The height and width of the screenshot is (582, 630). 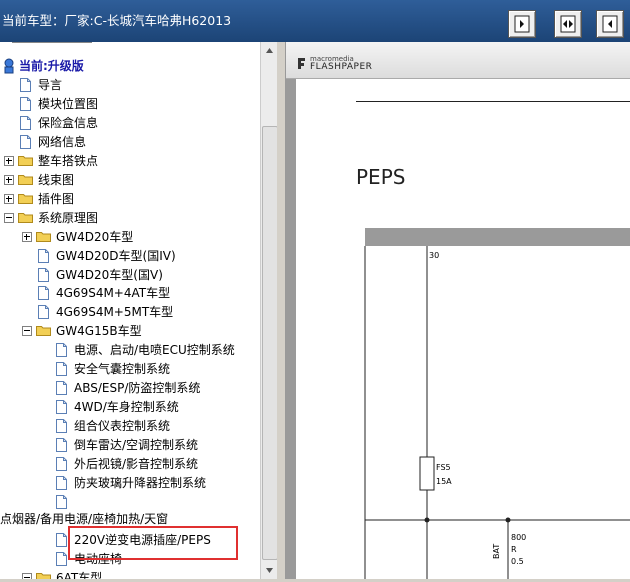 What do you see at coordinates (115, 312) in the screenshot?
I see `tree-item-label: 4G69S4M+5MT车型` at bounding box center [115, 312].